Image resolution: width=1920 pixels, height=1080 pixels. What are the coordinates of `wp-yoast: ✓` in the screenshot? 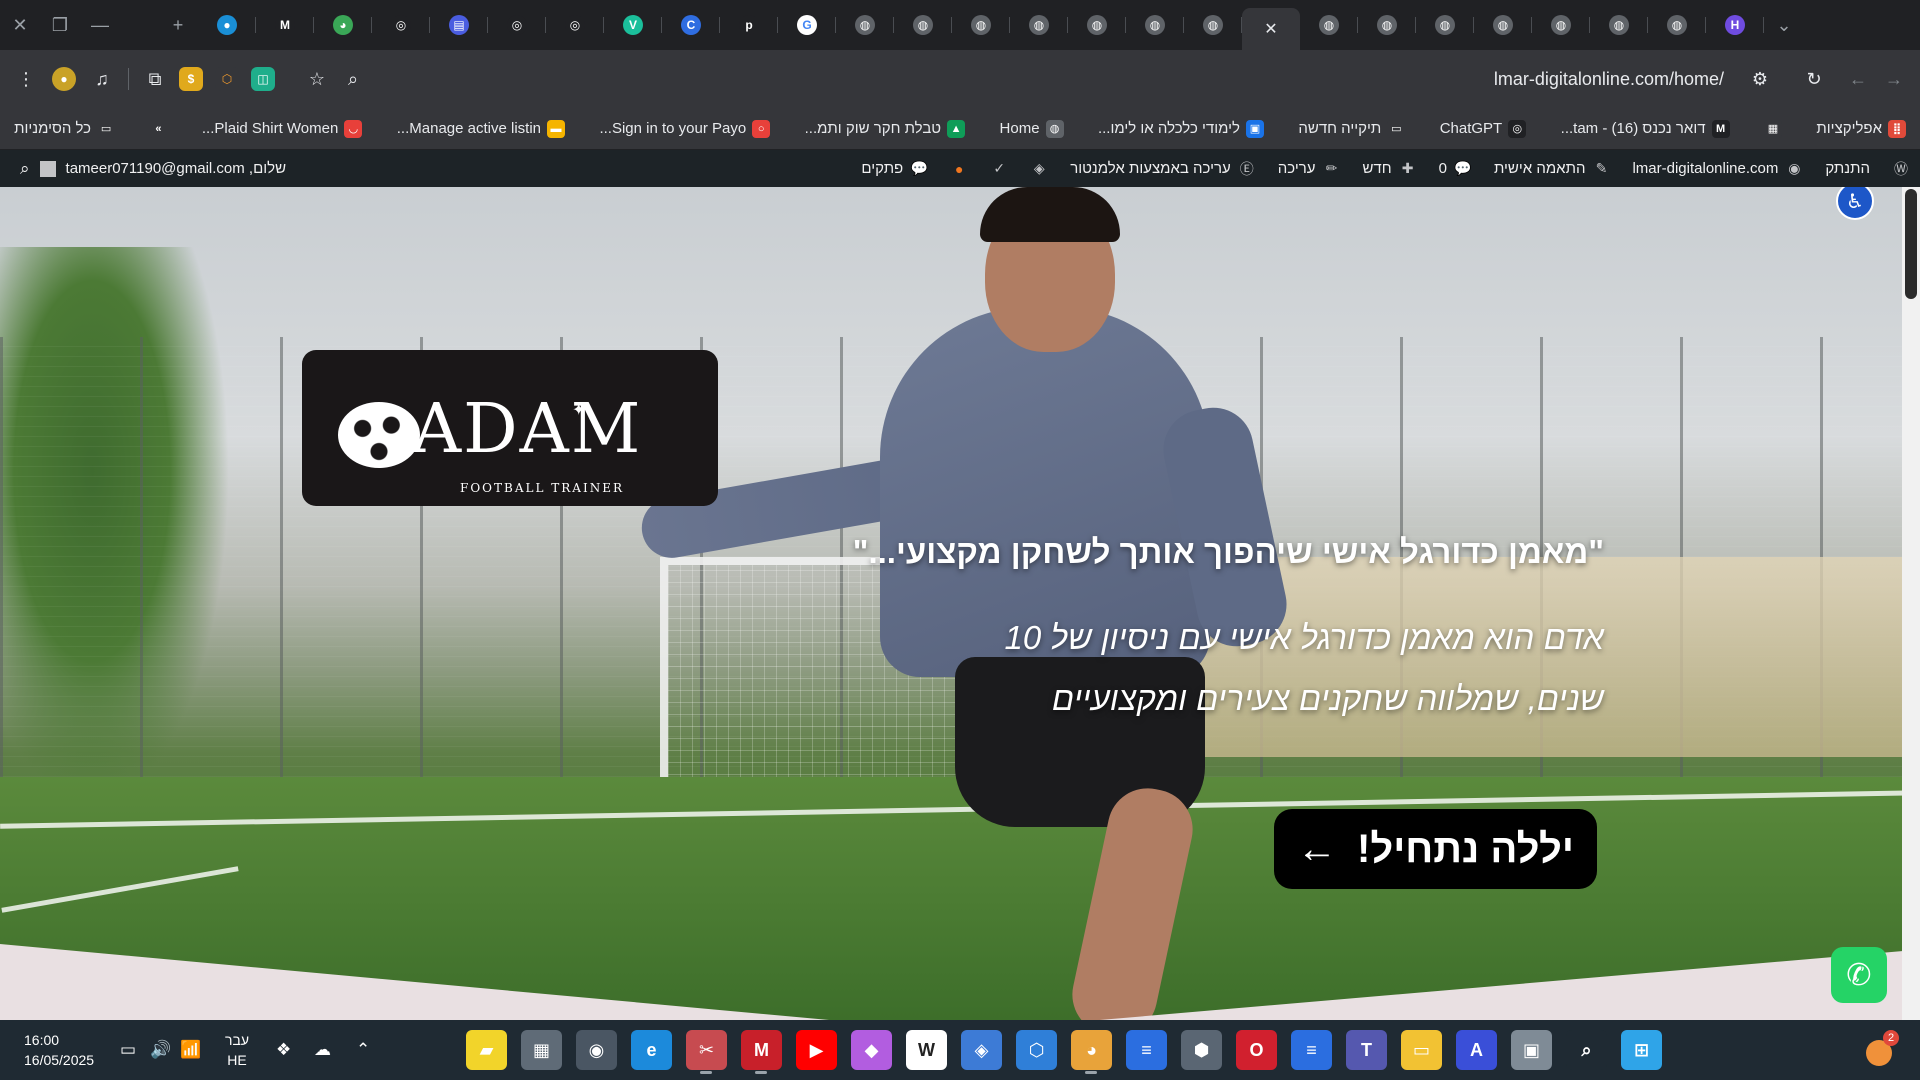 It's located at (999, 169).